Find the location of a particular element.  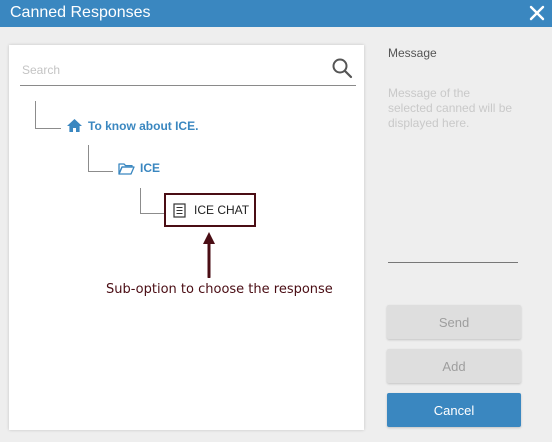

close-icon is located at coordinates (537, 13).